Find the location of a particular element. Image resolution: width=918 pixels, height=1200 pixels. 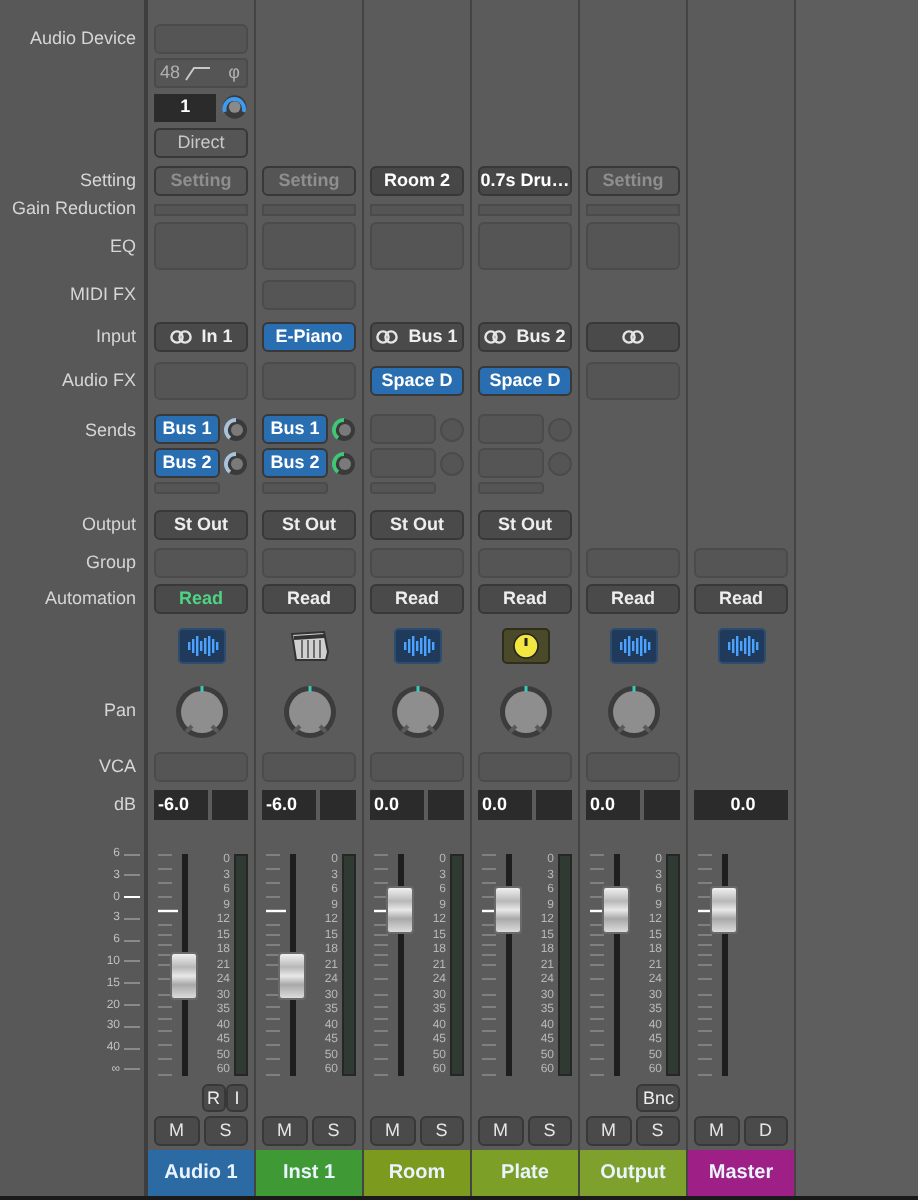

direct-button: Direct is located at coordinates (201, 143).